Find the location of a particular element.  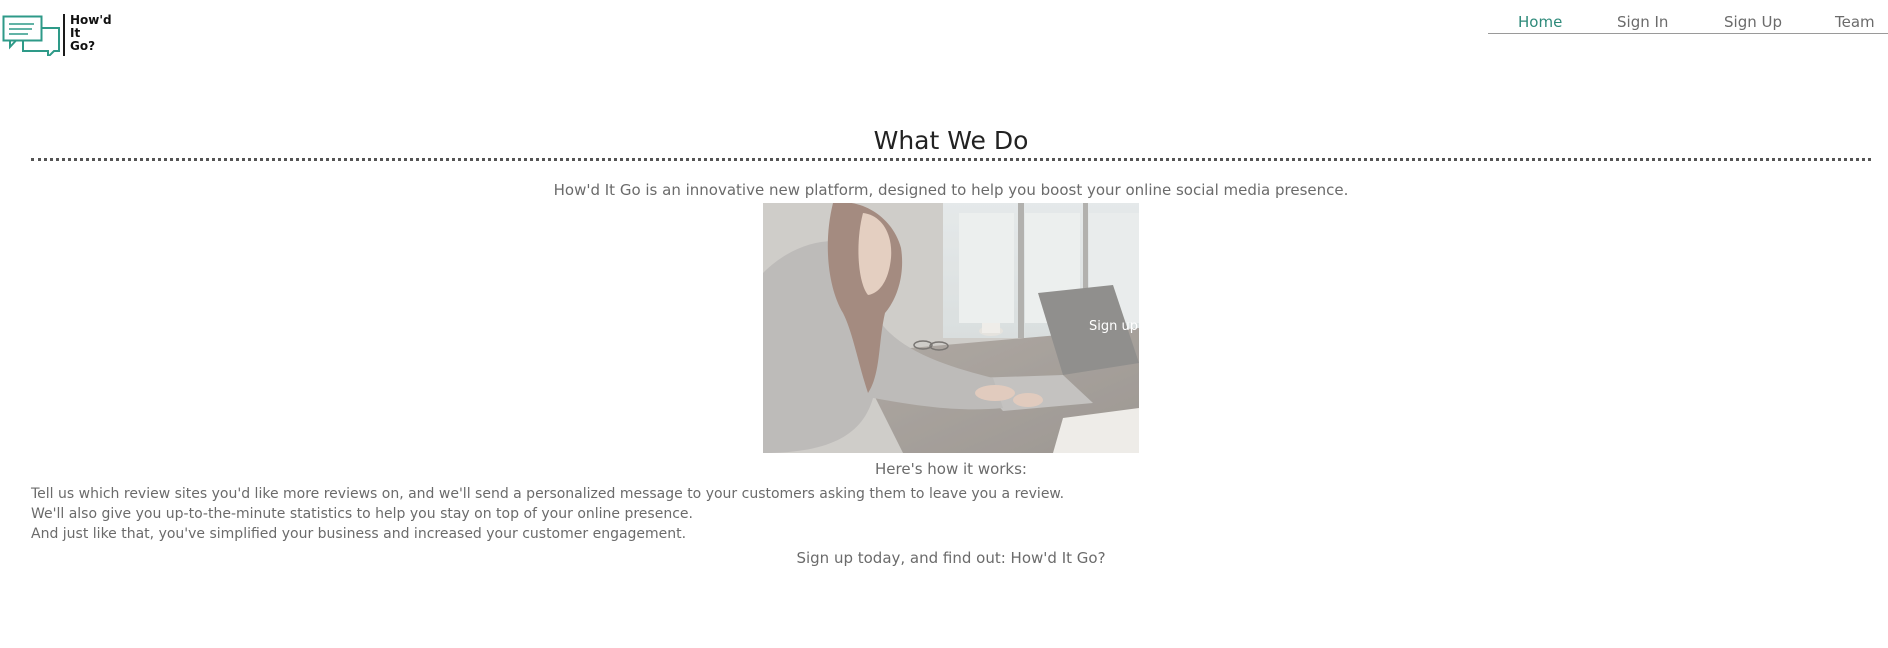

page-title: What We Do is located at coordinates (951, 140).